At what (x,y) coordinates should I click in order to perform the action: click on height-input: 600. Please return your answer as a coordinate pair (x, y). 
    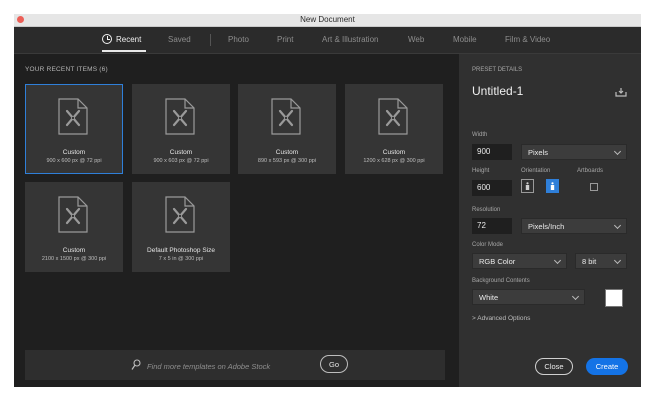
    Looking at the image, I should click on (492, 188).